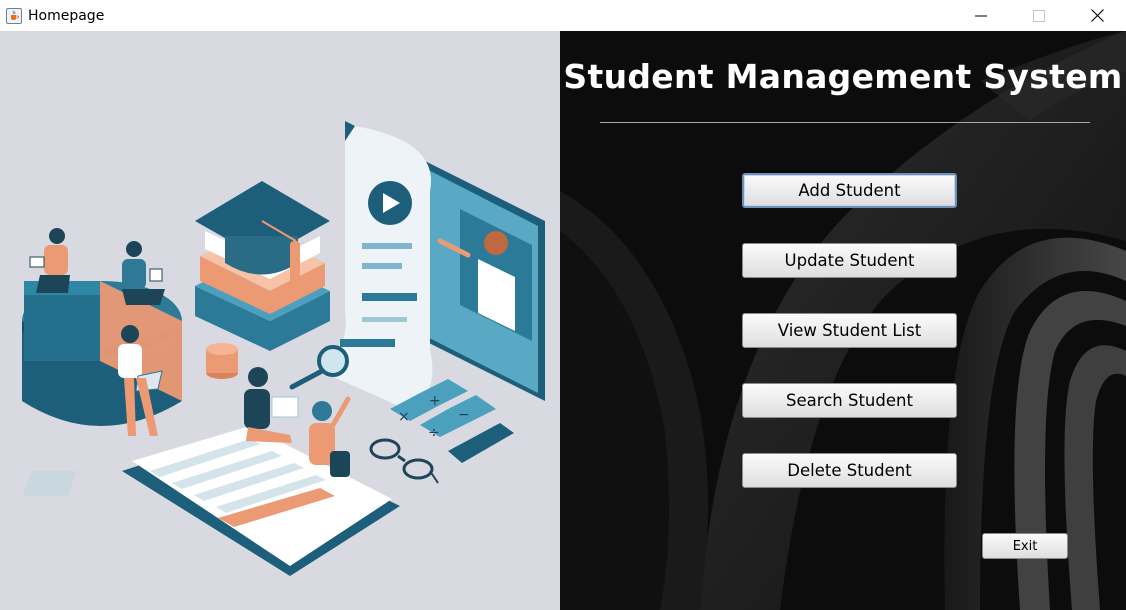 This screenshot has height=610, width=1126. What do you see at coordinates (849, 190) in the screenshot?
I see `add-student-button: Add Student` at bounding box center [849, 190].